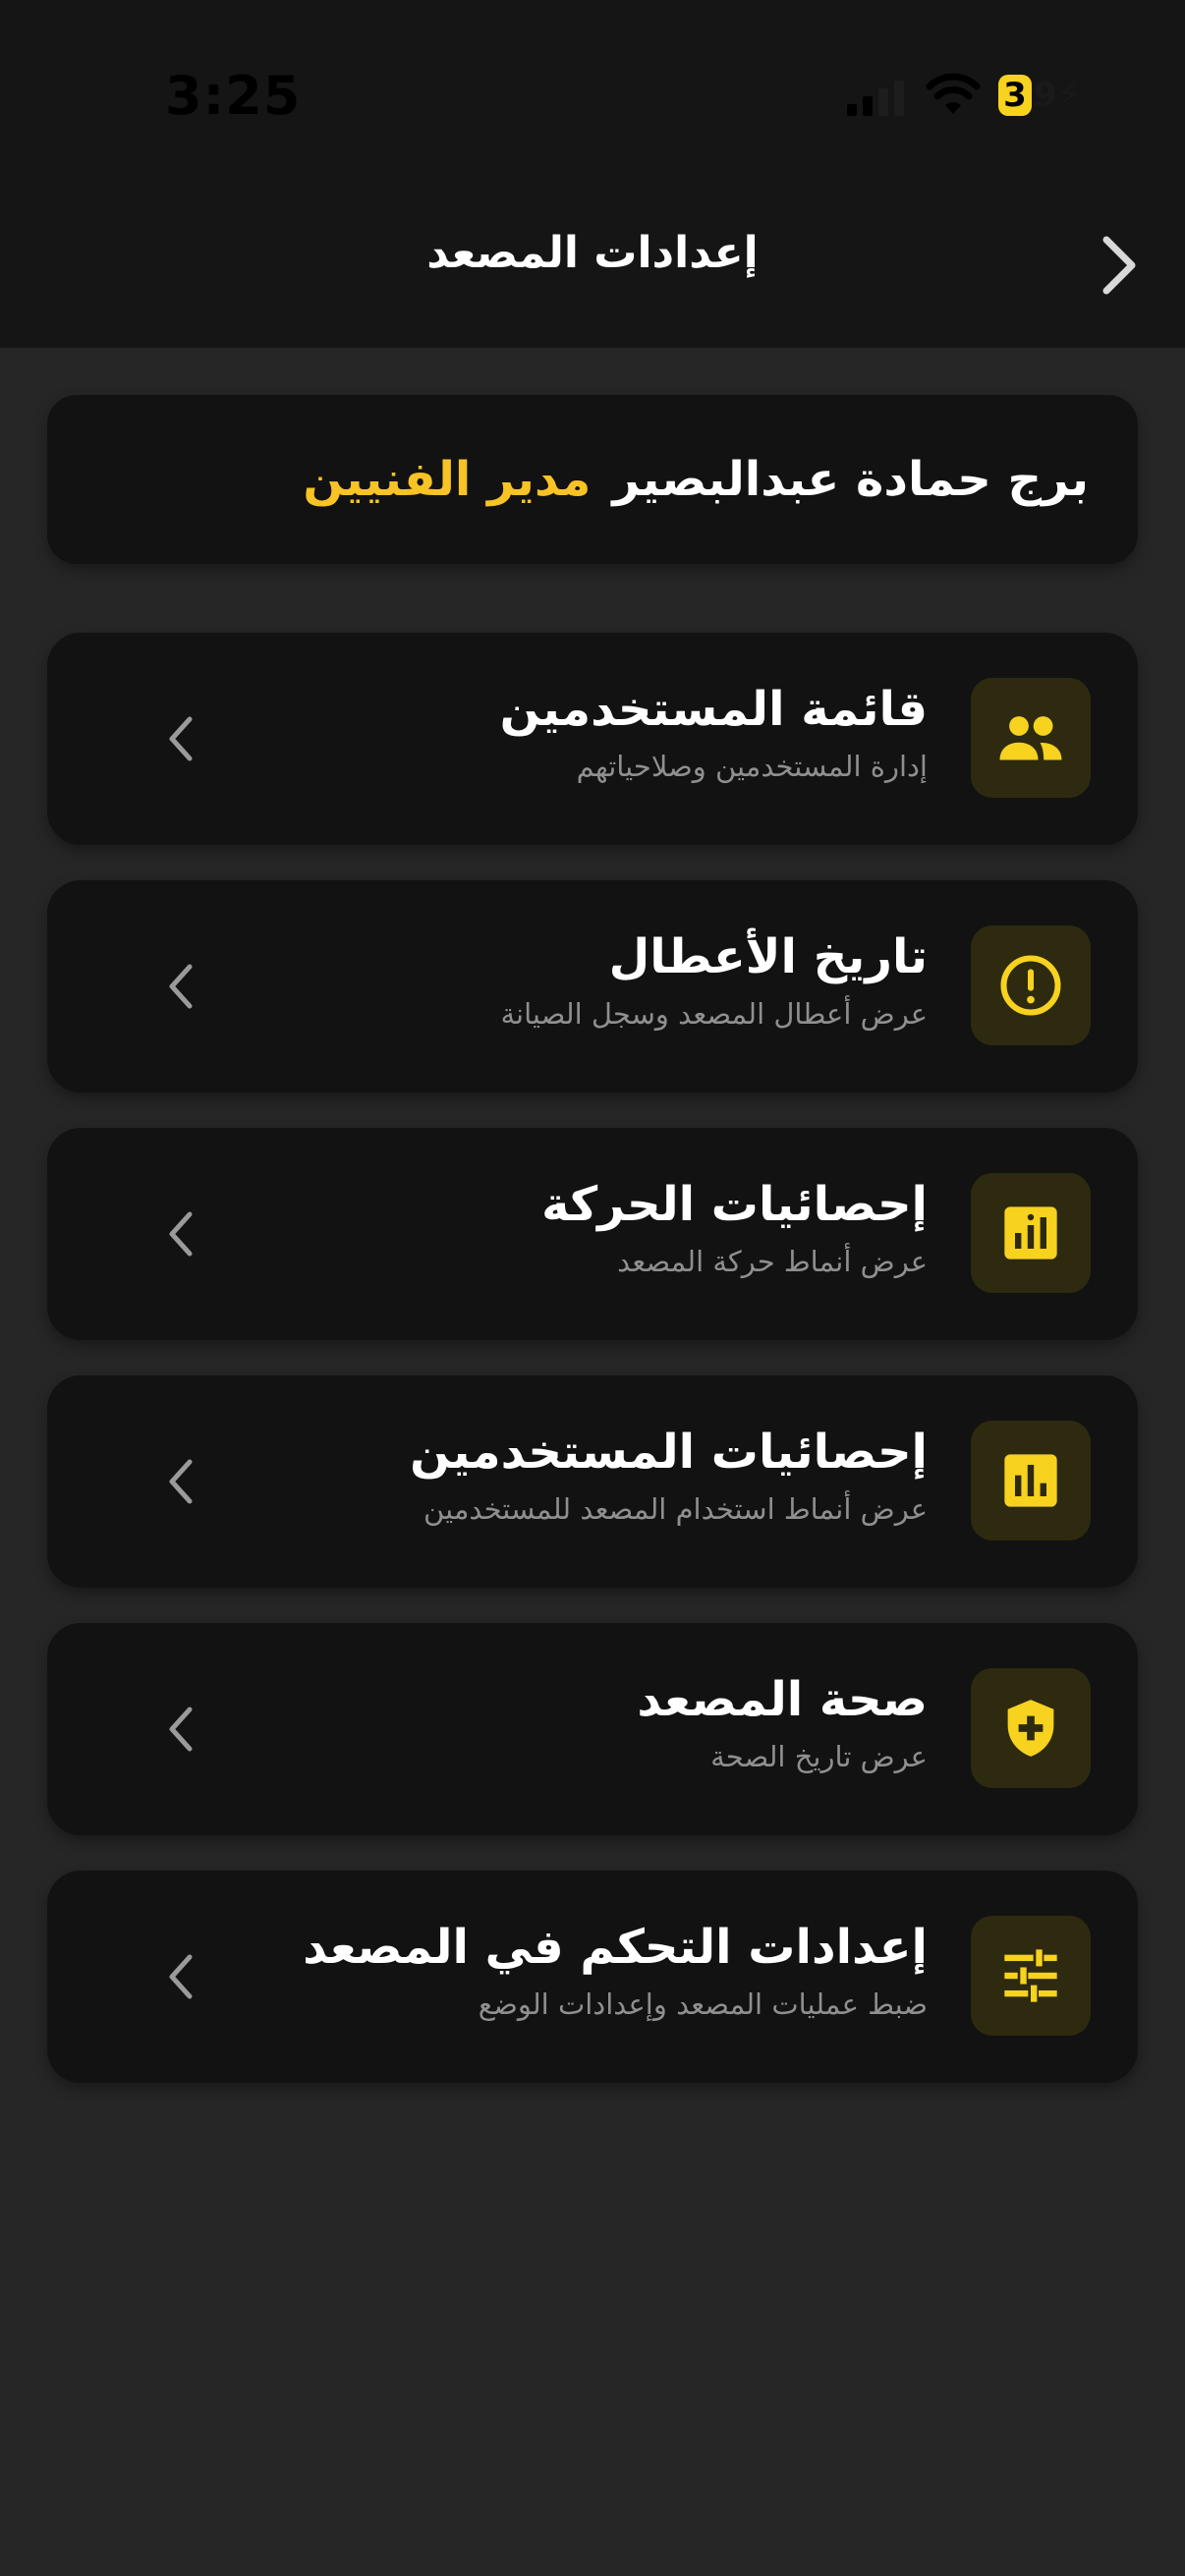 The height and width of the screenshot is (2576, 1185). I want to click on health-shield-icon, so click(1030, 1728).